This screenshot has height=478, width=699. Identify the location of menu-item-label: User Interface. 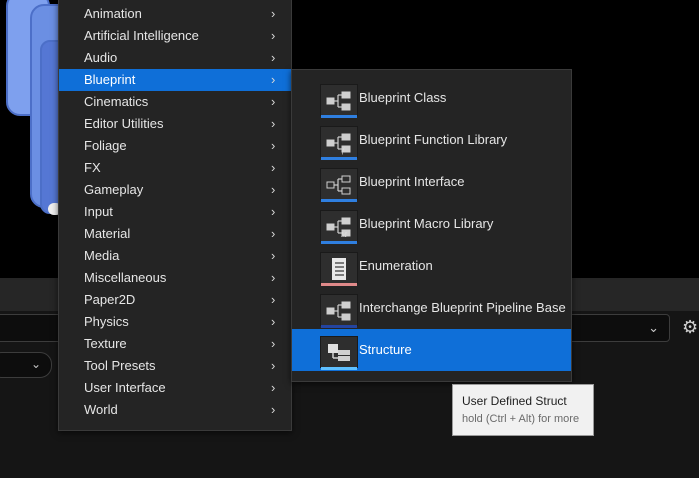
(125, 387).